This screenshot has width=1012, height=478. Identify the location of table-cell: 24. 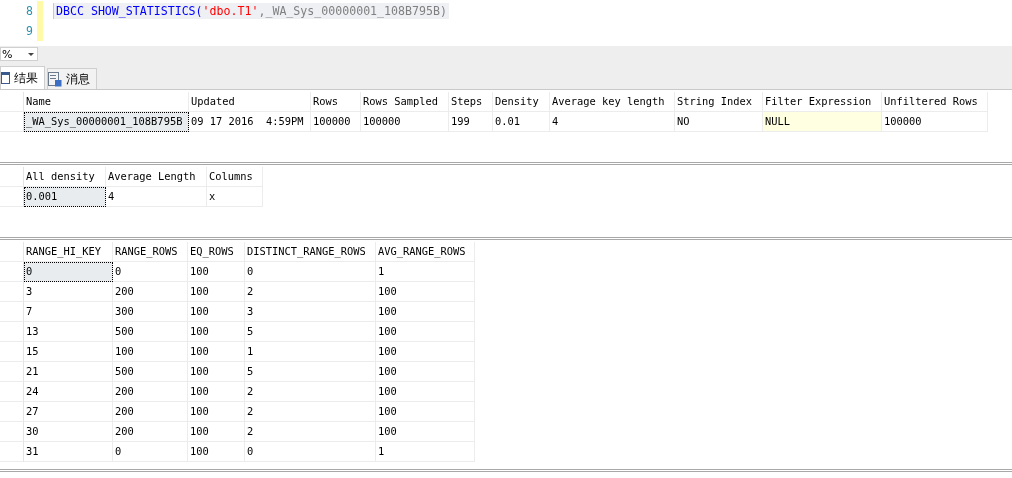
(68, 392).